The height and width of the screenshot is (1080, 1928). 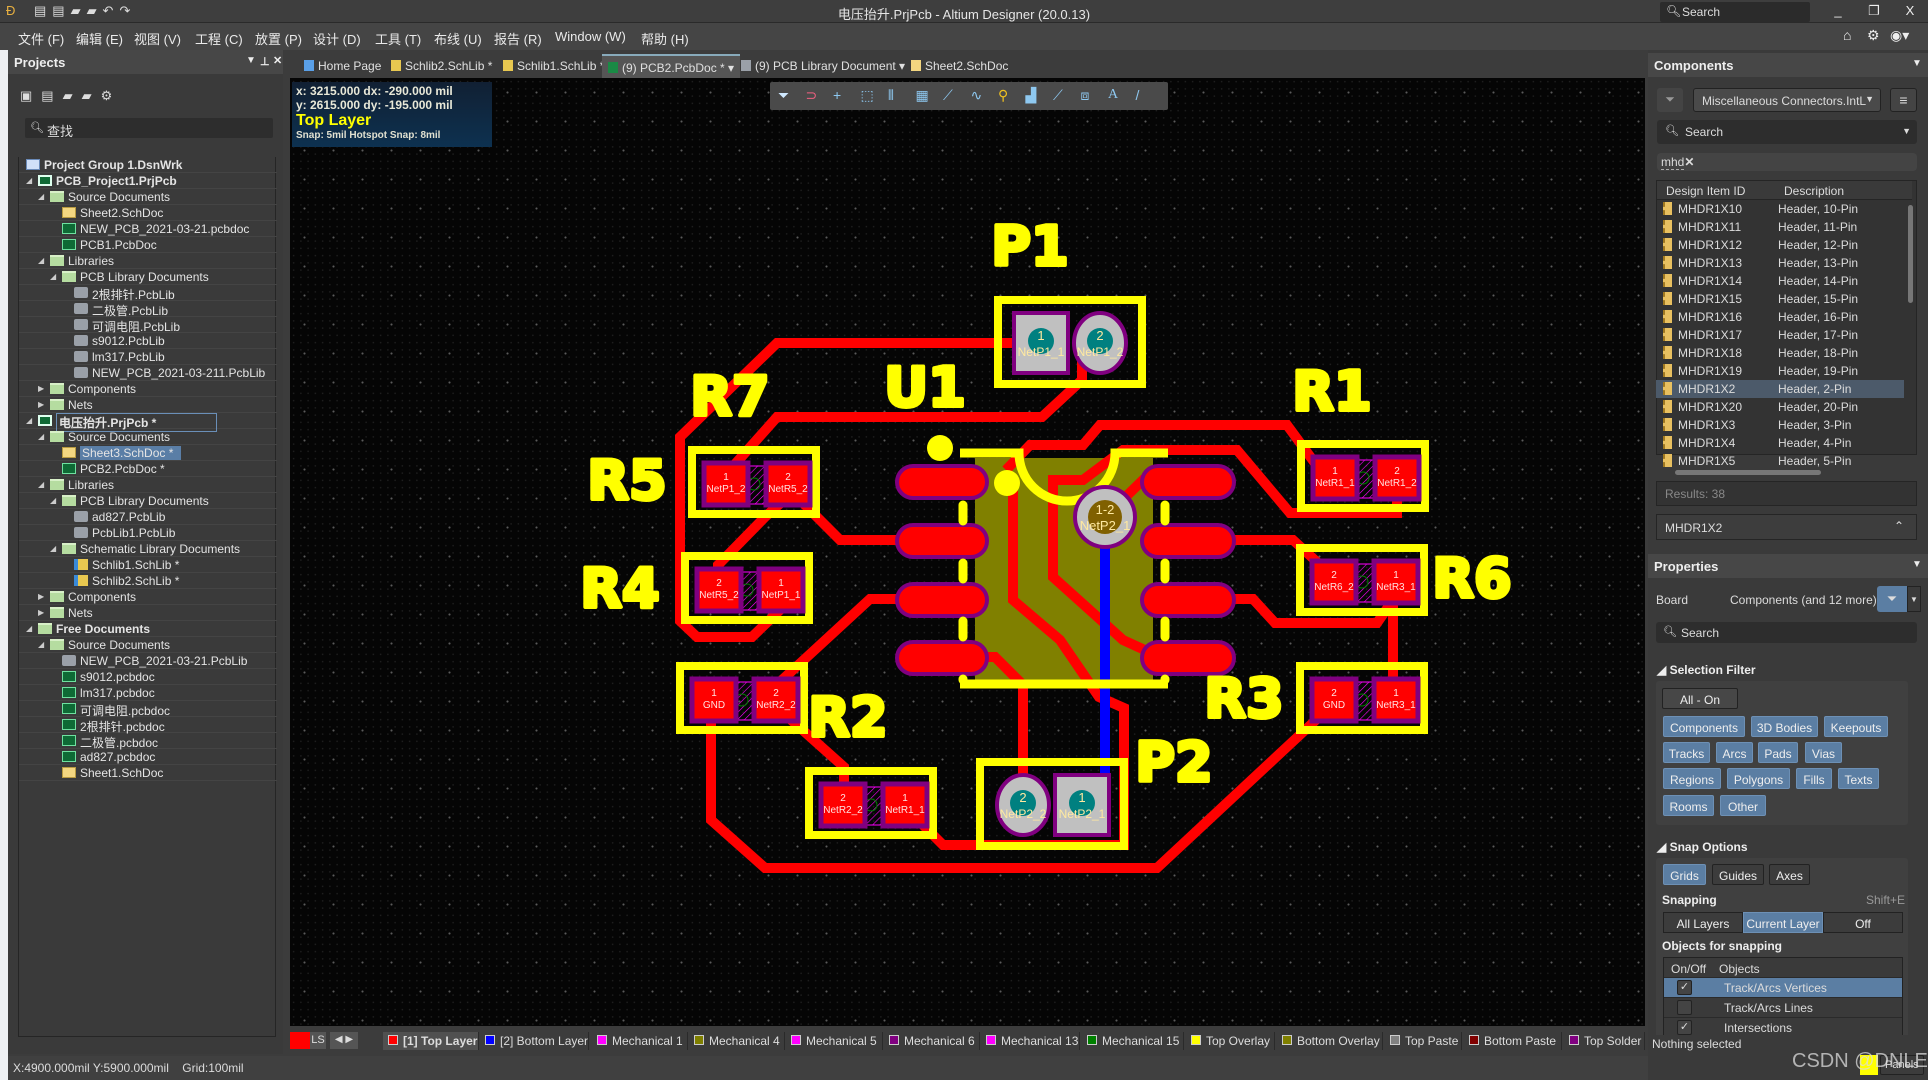 What do you see at coordinates (1914, 599) in the screenshot?
I see `filter-dropdown-chevron-icon: ▼` at bounding box center [1914, 599].